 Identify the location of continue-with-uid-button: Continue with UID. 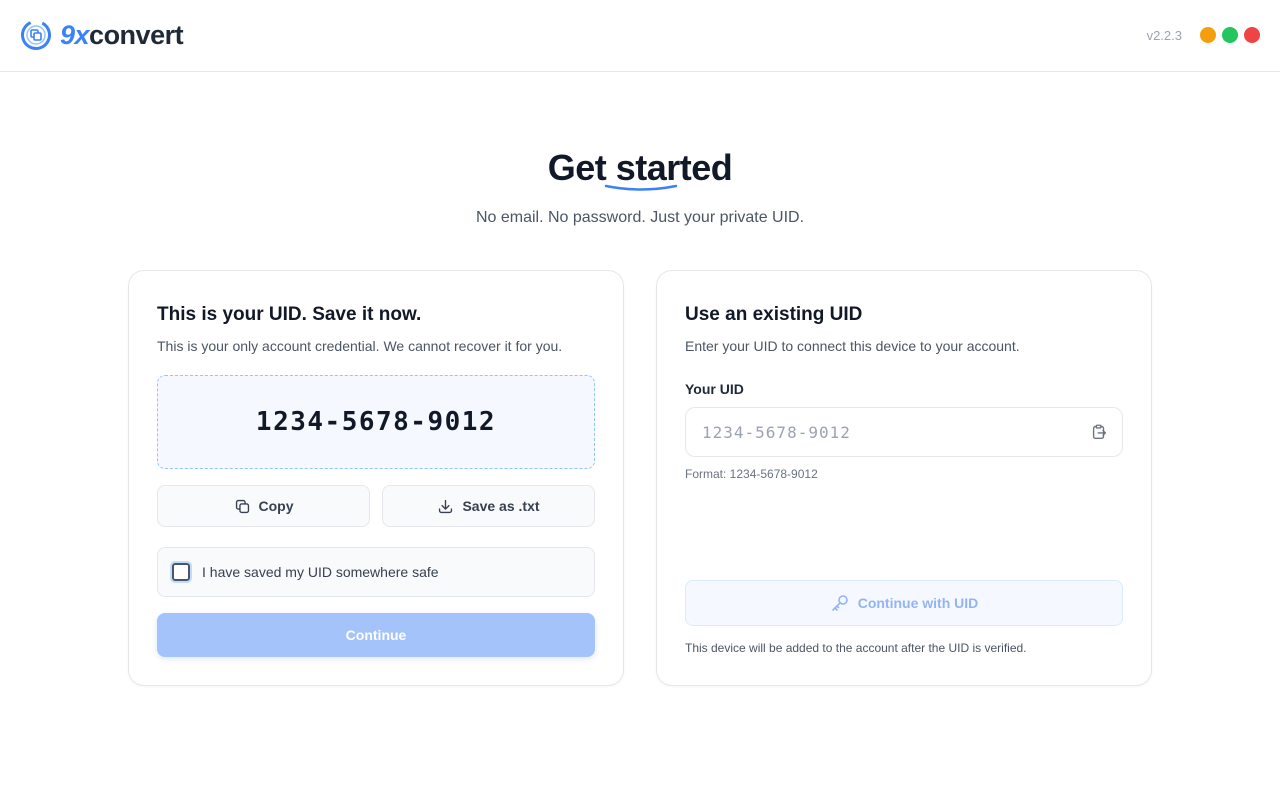
(904, 603).